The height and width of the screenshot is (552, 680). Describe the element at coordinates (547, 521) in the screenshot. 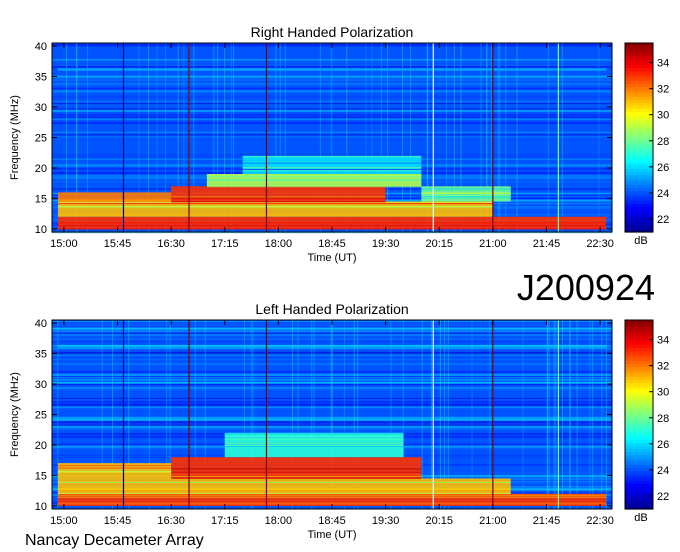

I see `x-tick-label: 21:45` at that location.